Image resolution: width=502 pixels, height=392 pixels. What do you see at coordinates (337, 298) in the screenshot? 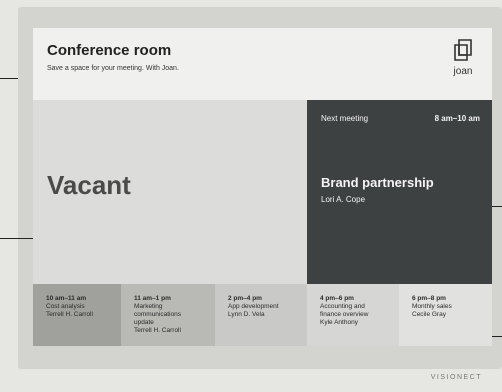
I see `slot-time: 4 pm–6 pm` at bounding box center [337, 298].